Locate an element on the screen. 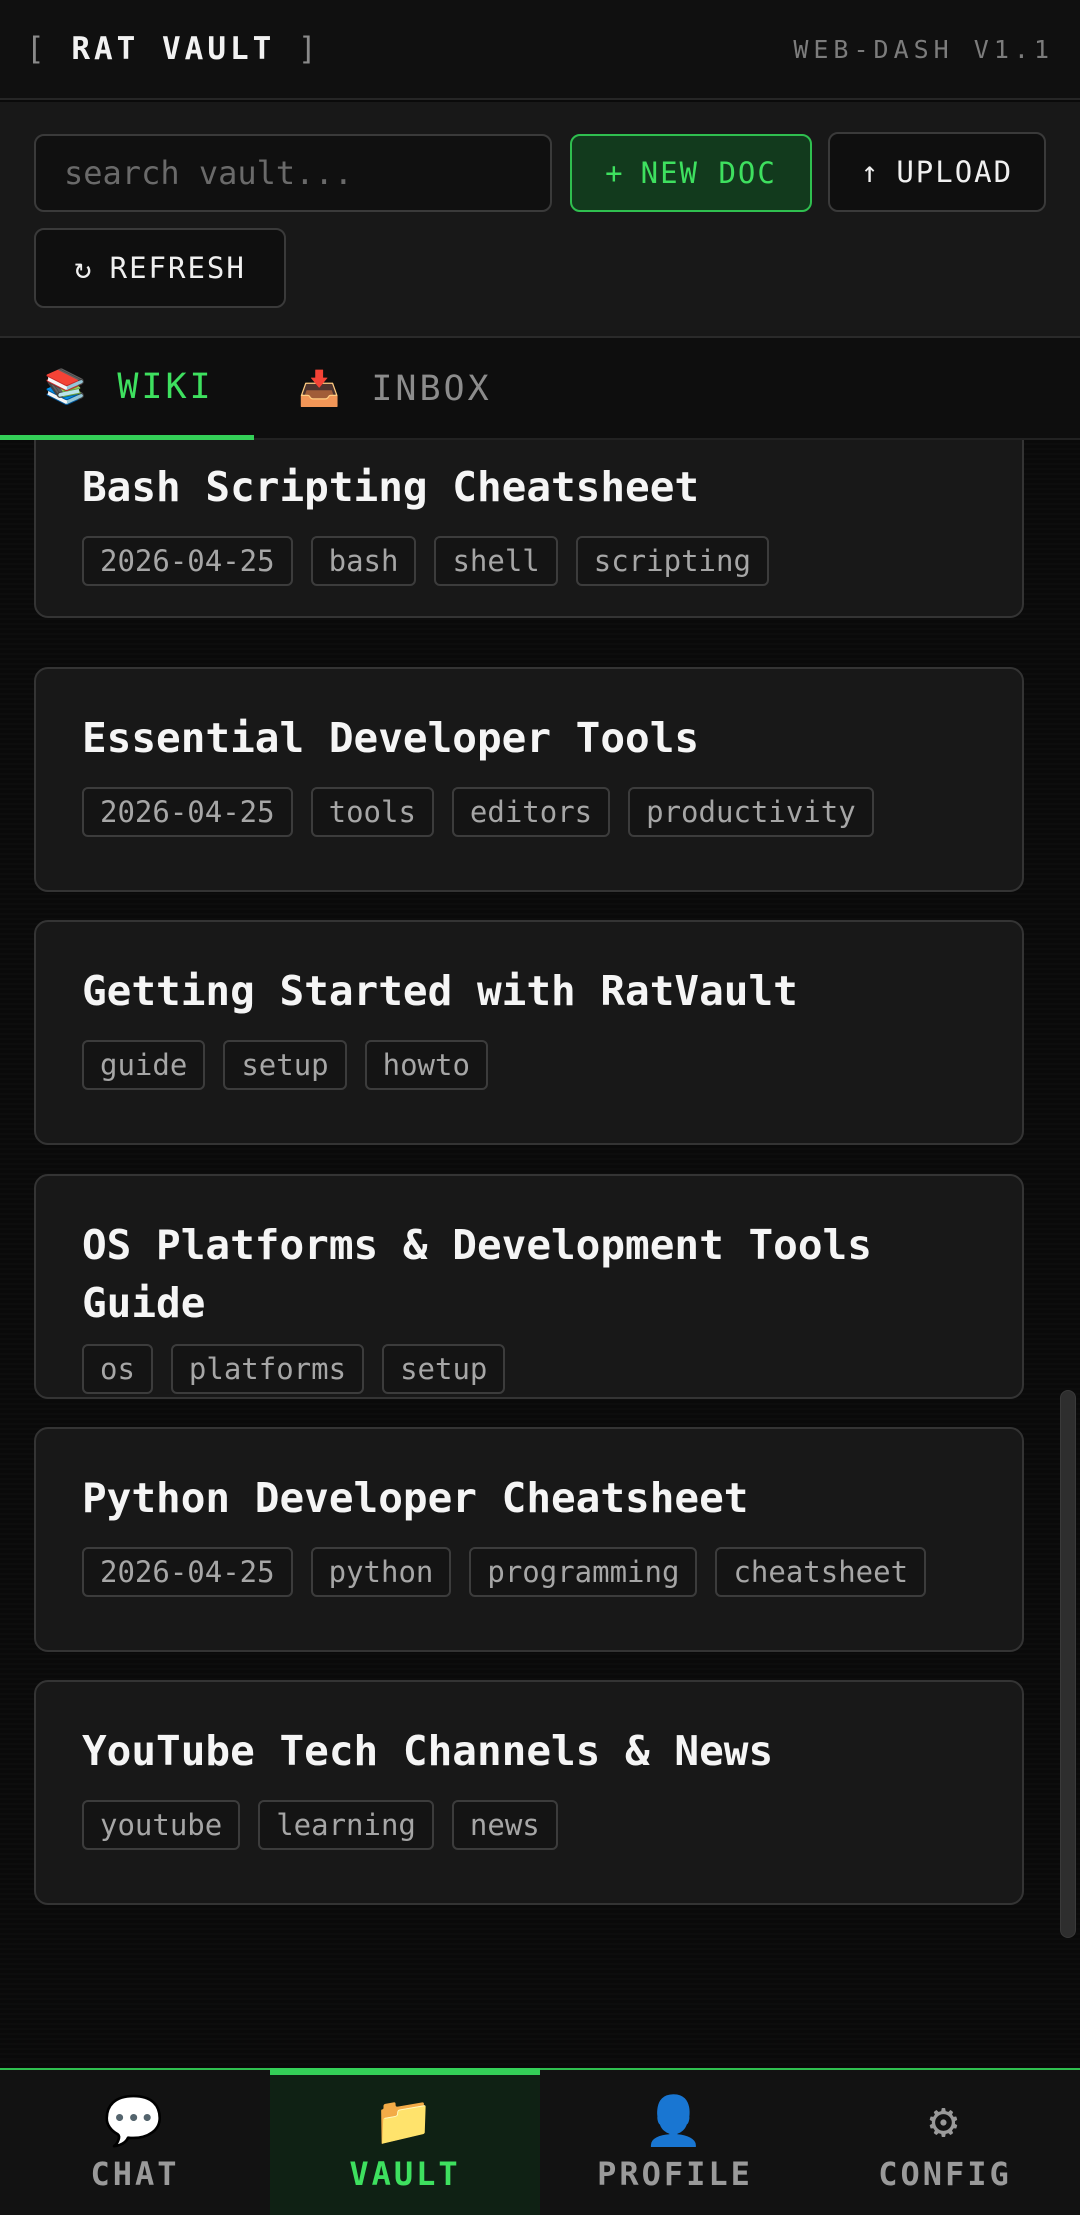 Image resolution: width=1080 pixels, height=2215 pixels. doc-title-line-2: Guide is located at coordinates (144, 1303).